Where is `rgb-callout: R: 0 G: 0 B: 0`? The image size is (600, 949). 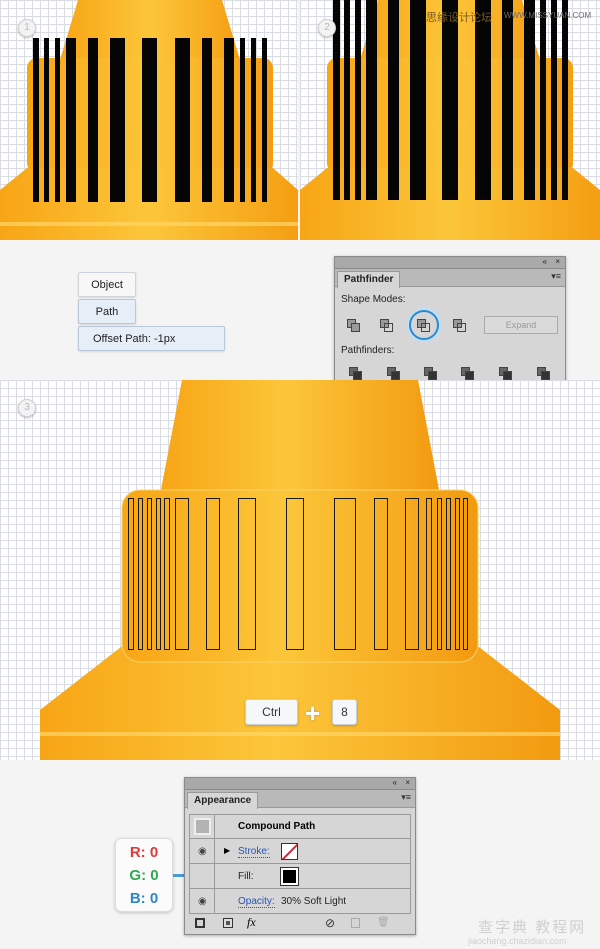 rgb-callout: R: 0 G: 0 B: 0 is located at coordinates (144, 875).